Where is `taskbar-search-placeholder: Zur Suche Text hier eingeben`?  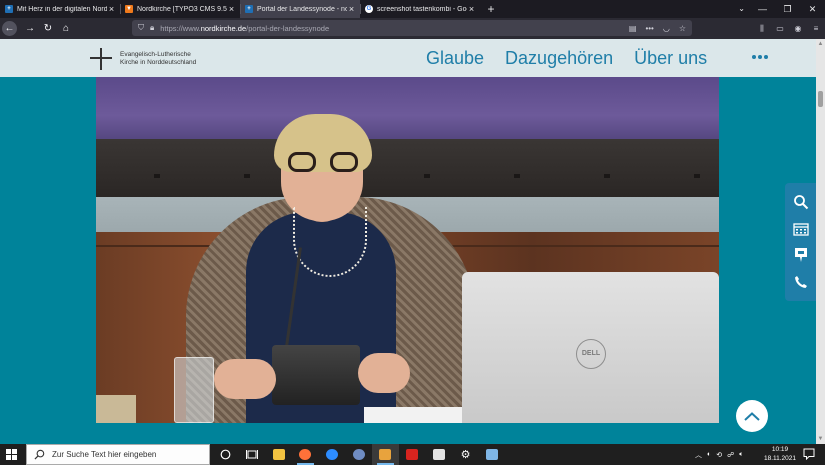 taskbar-search-placeholder: Zur Suche Text hier eingeben is located at coordinates (104, 454).